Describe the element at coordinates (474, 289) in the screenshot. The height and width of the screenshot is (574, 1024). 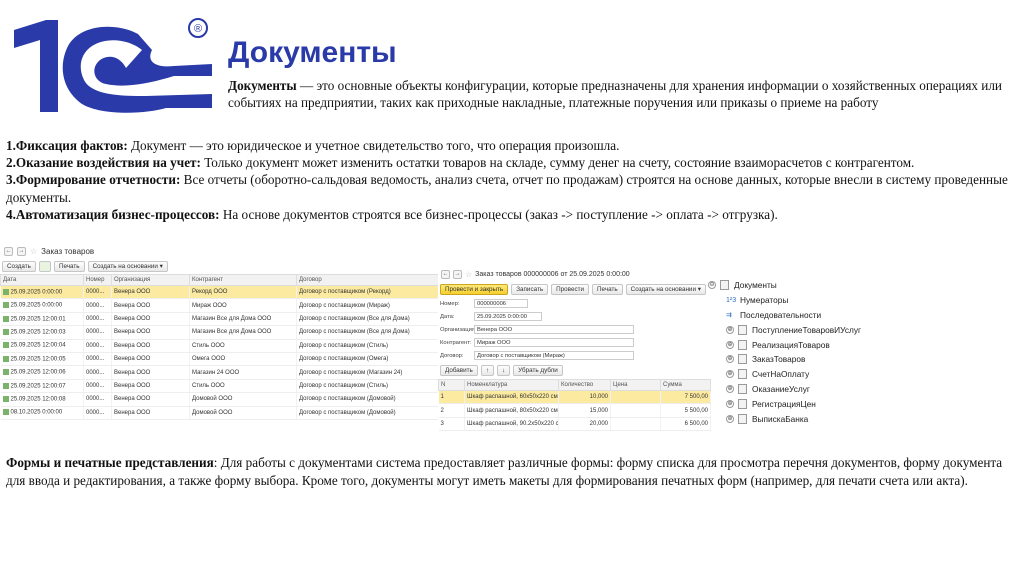
I see `post-and-close-button: Провести и закрыть` at that location.